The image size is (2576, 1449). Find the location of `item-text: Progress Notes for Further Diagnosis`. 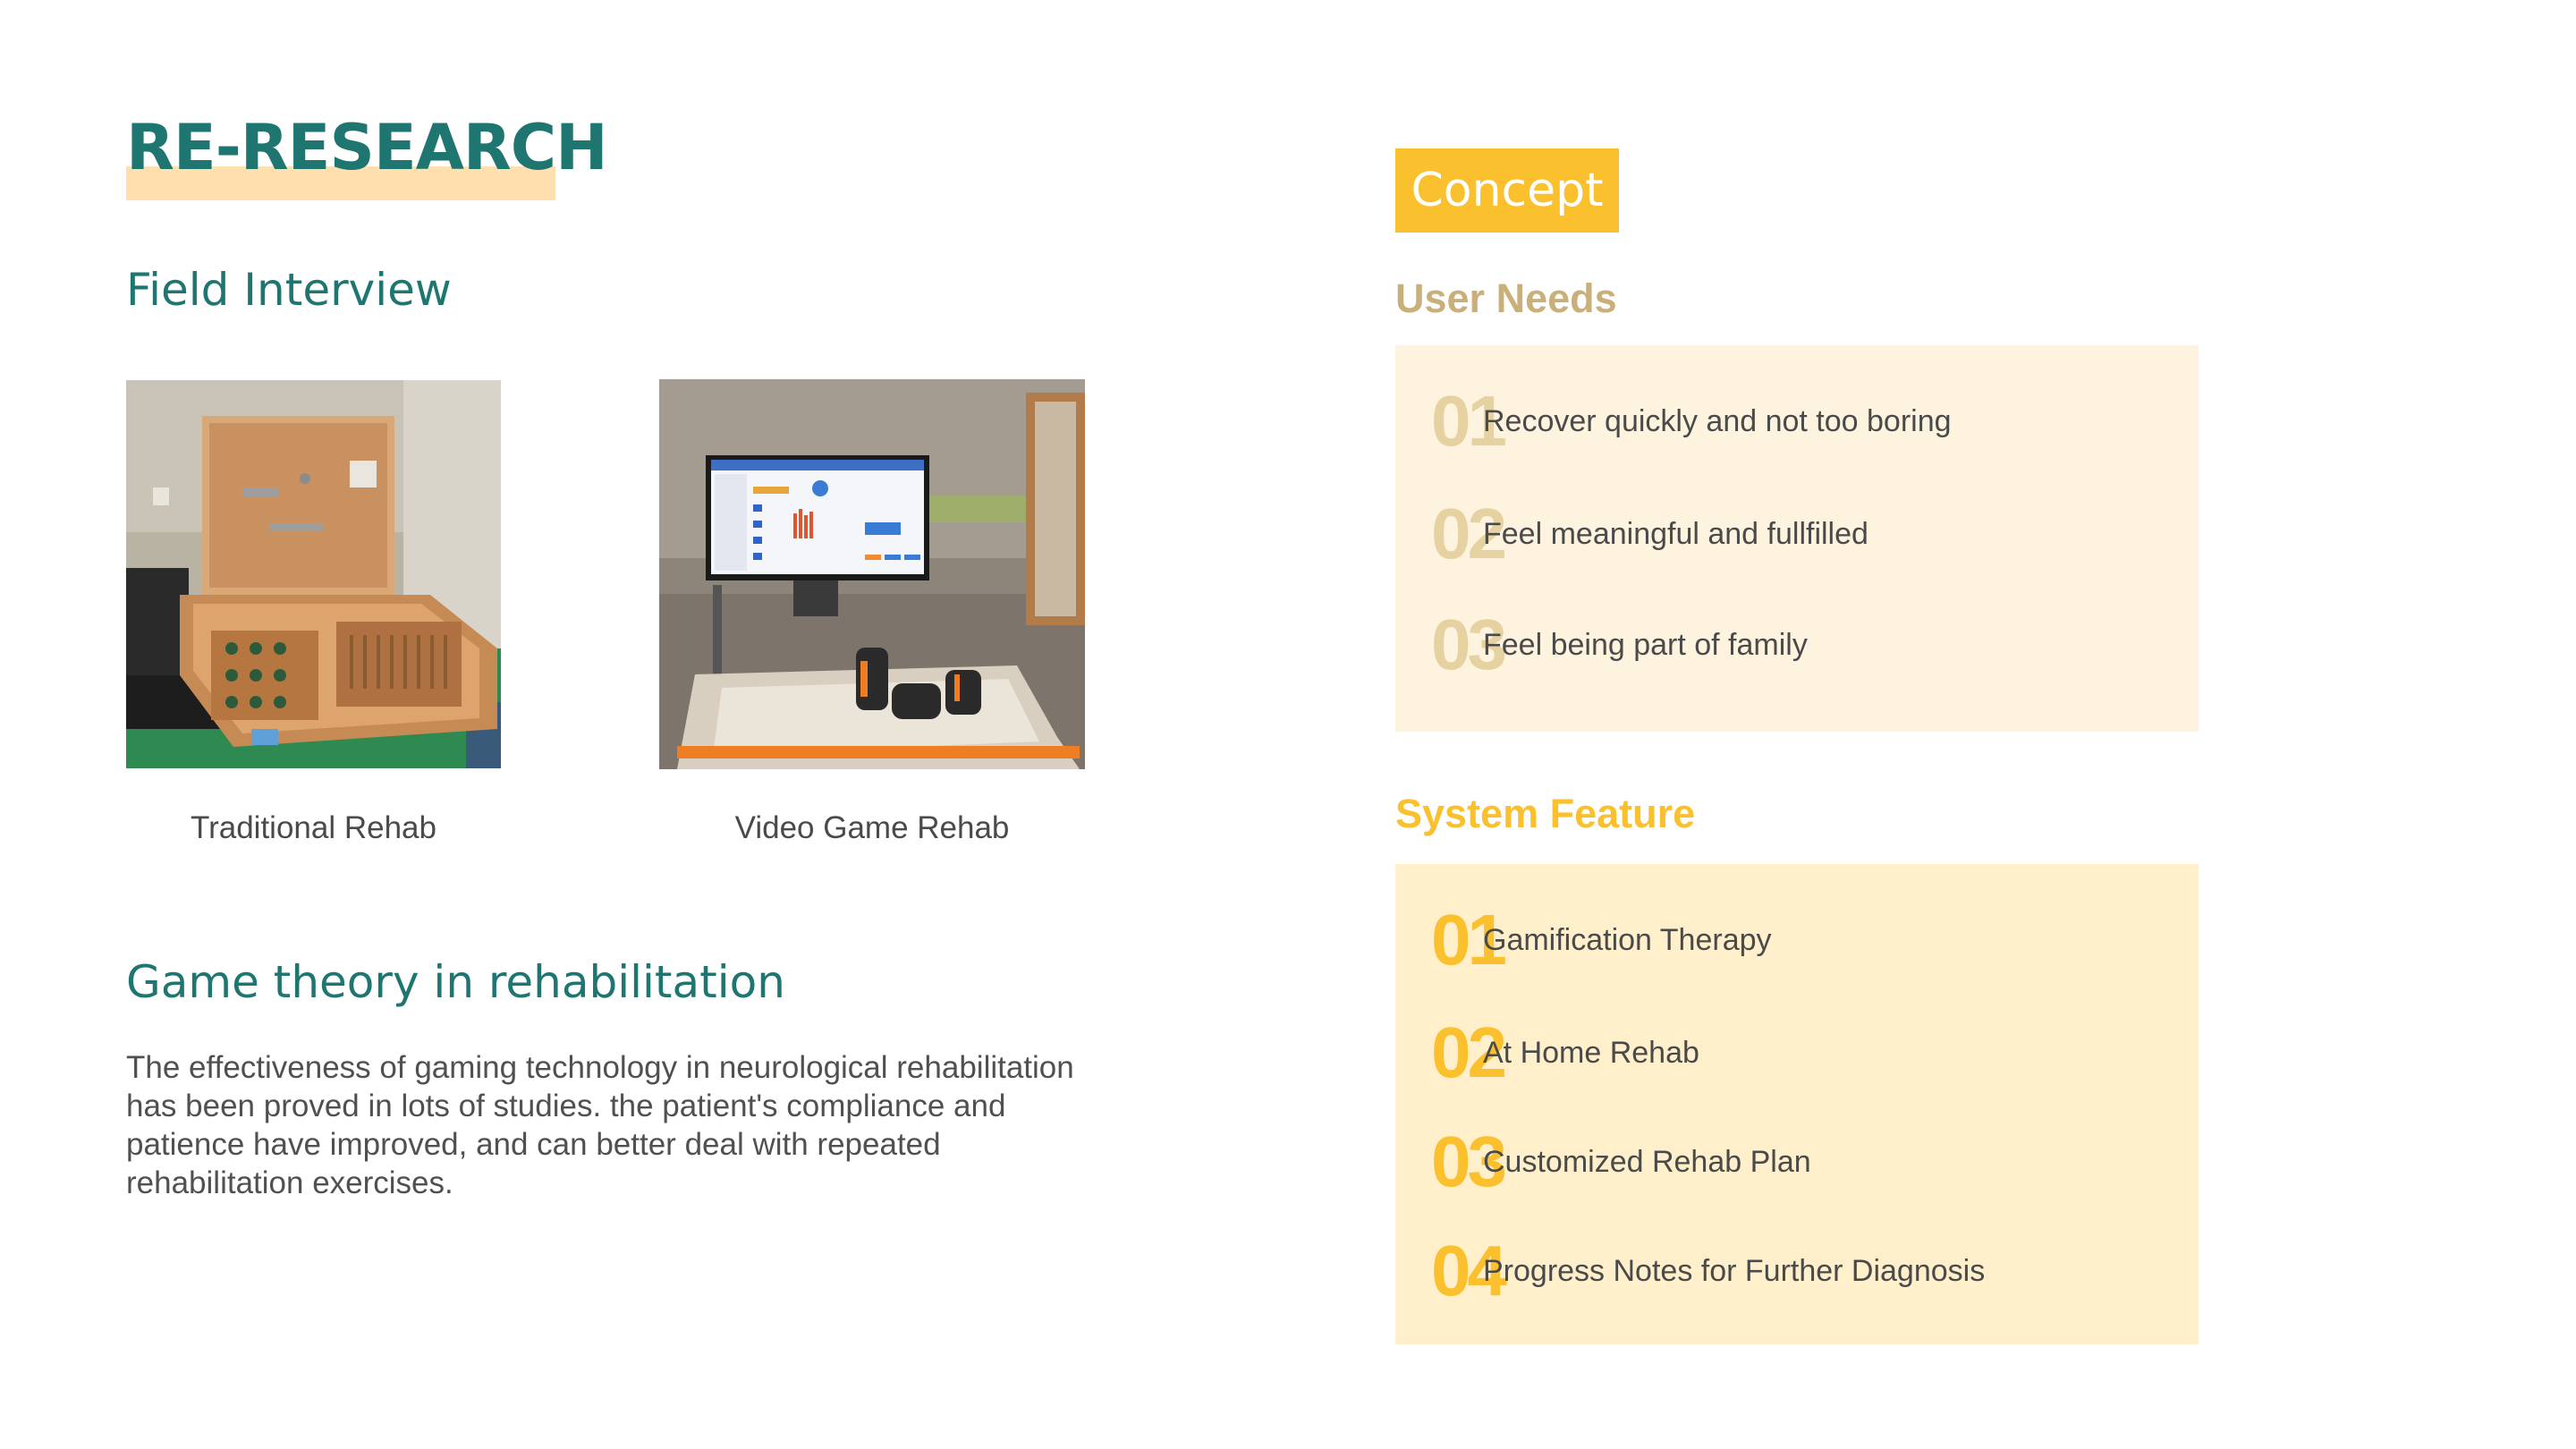

item-text: Progress Notes for Further Diagnosis is located at coordinates (1734, 1271).